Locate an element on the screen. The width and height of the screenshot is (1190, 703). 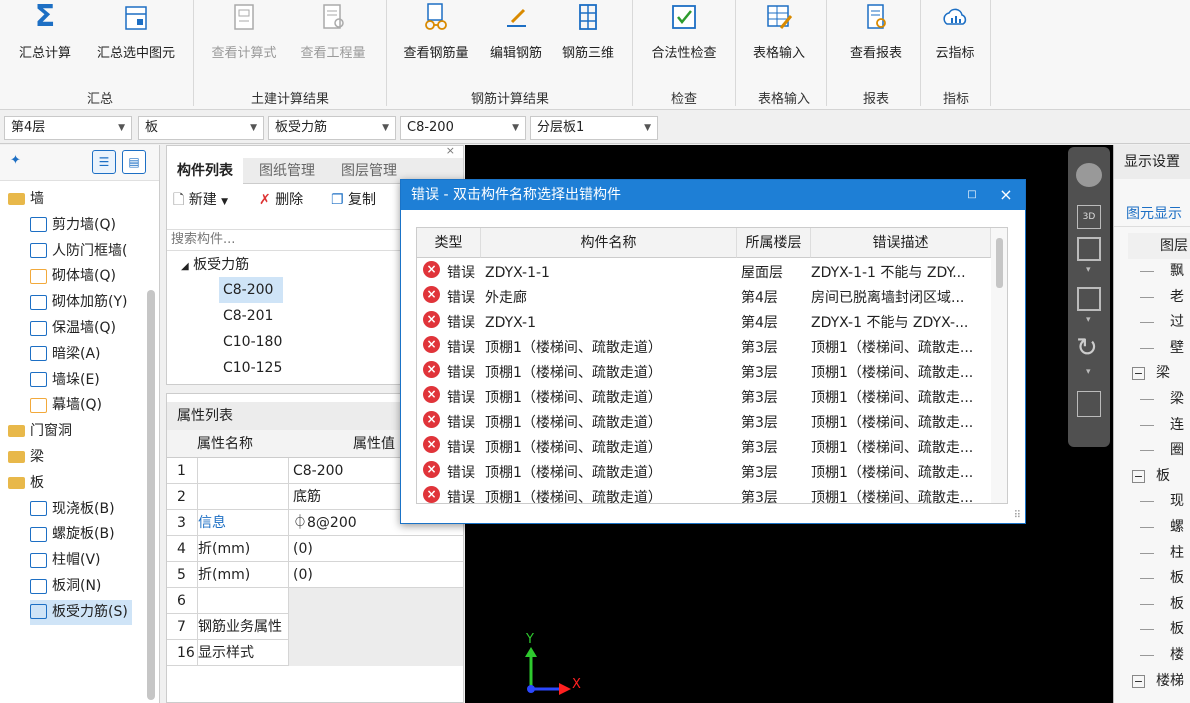
cloud-index-button: 云指标 is located at coordinates (955, 43).